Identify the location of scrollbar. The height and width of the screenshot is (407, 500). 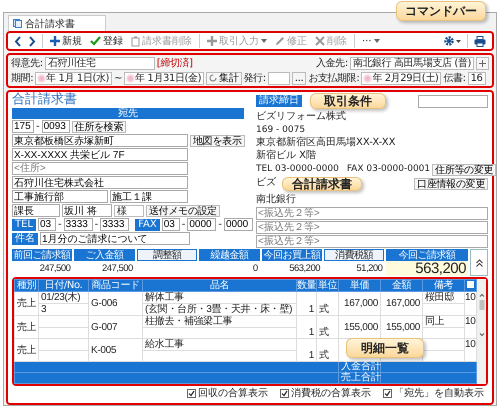
(481, 331).